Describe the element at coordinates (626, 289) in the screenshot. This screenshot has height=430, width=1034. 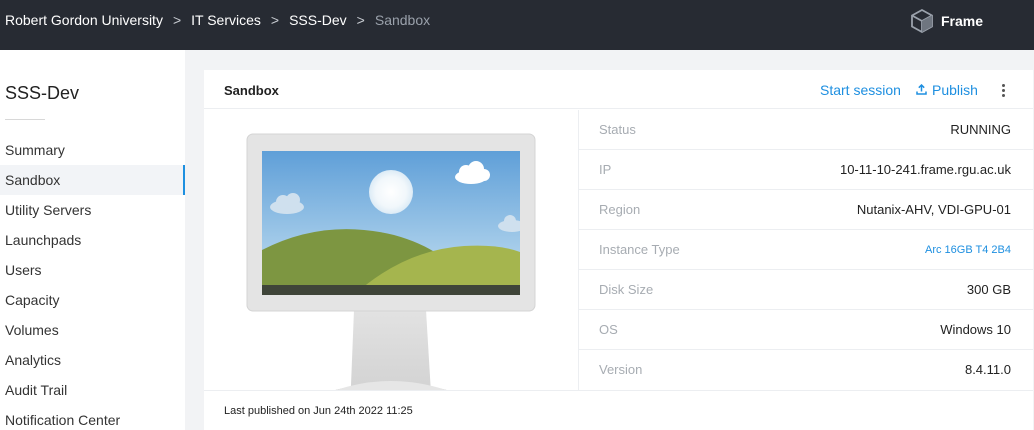
I see `disk-size-label: Disk Size` at that location.